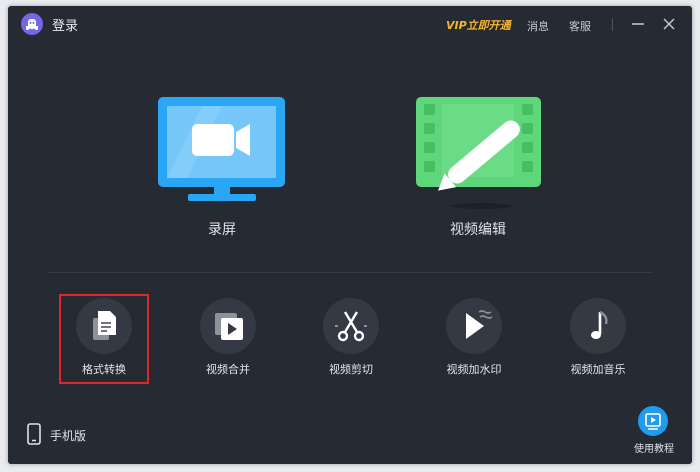  What do you see at coordinates (598, 369) in the screenshot?
I see `tool-video-music-label: 视频加音乐` at bounding box center [598, 369].